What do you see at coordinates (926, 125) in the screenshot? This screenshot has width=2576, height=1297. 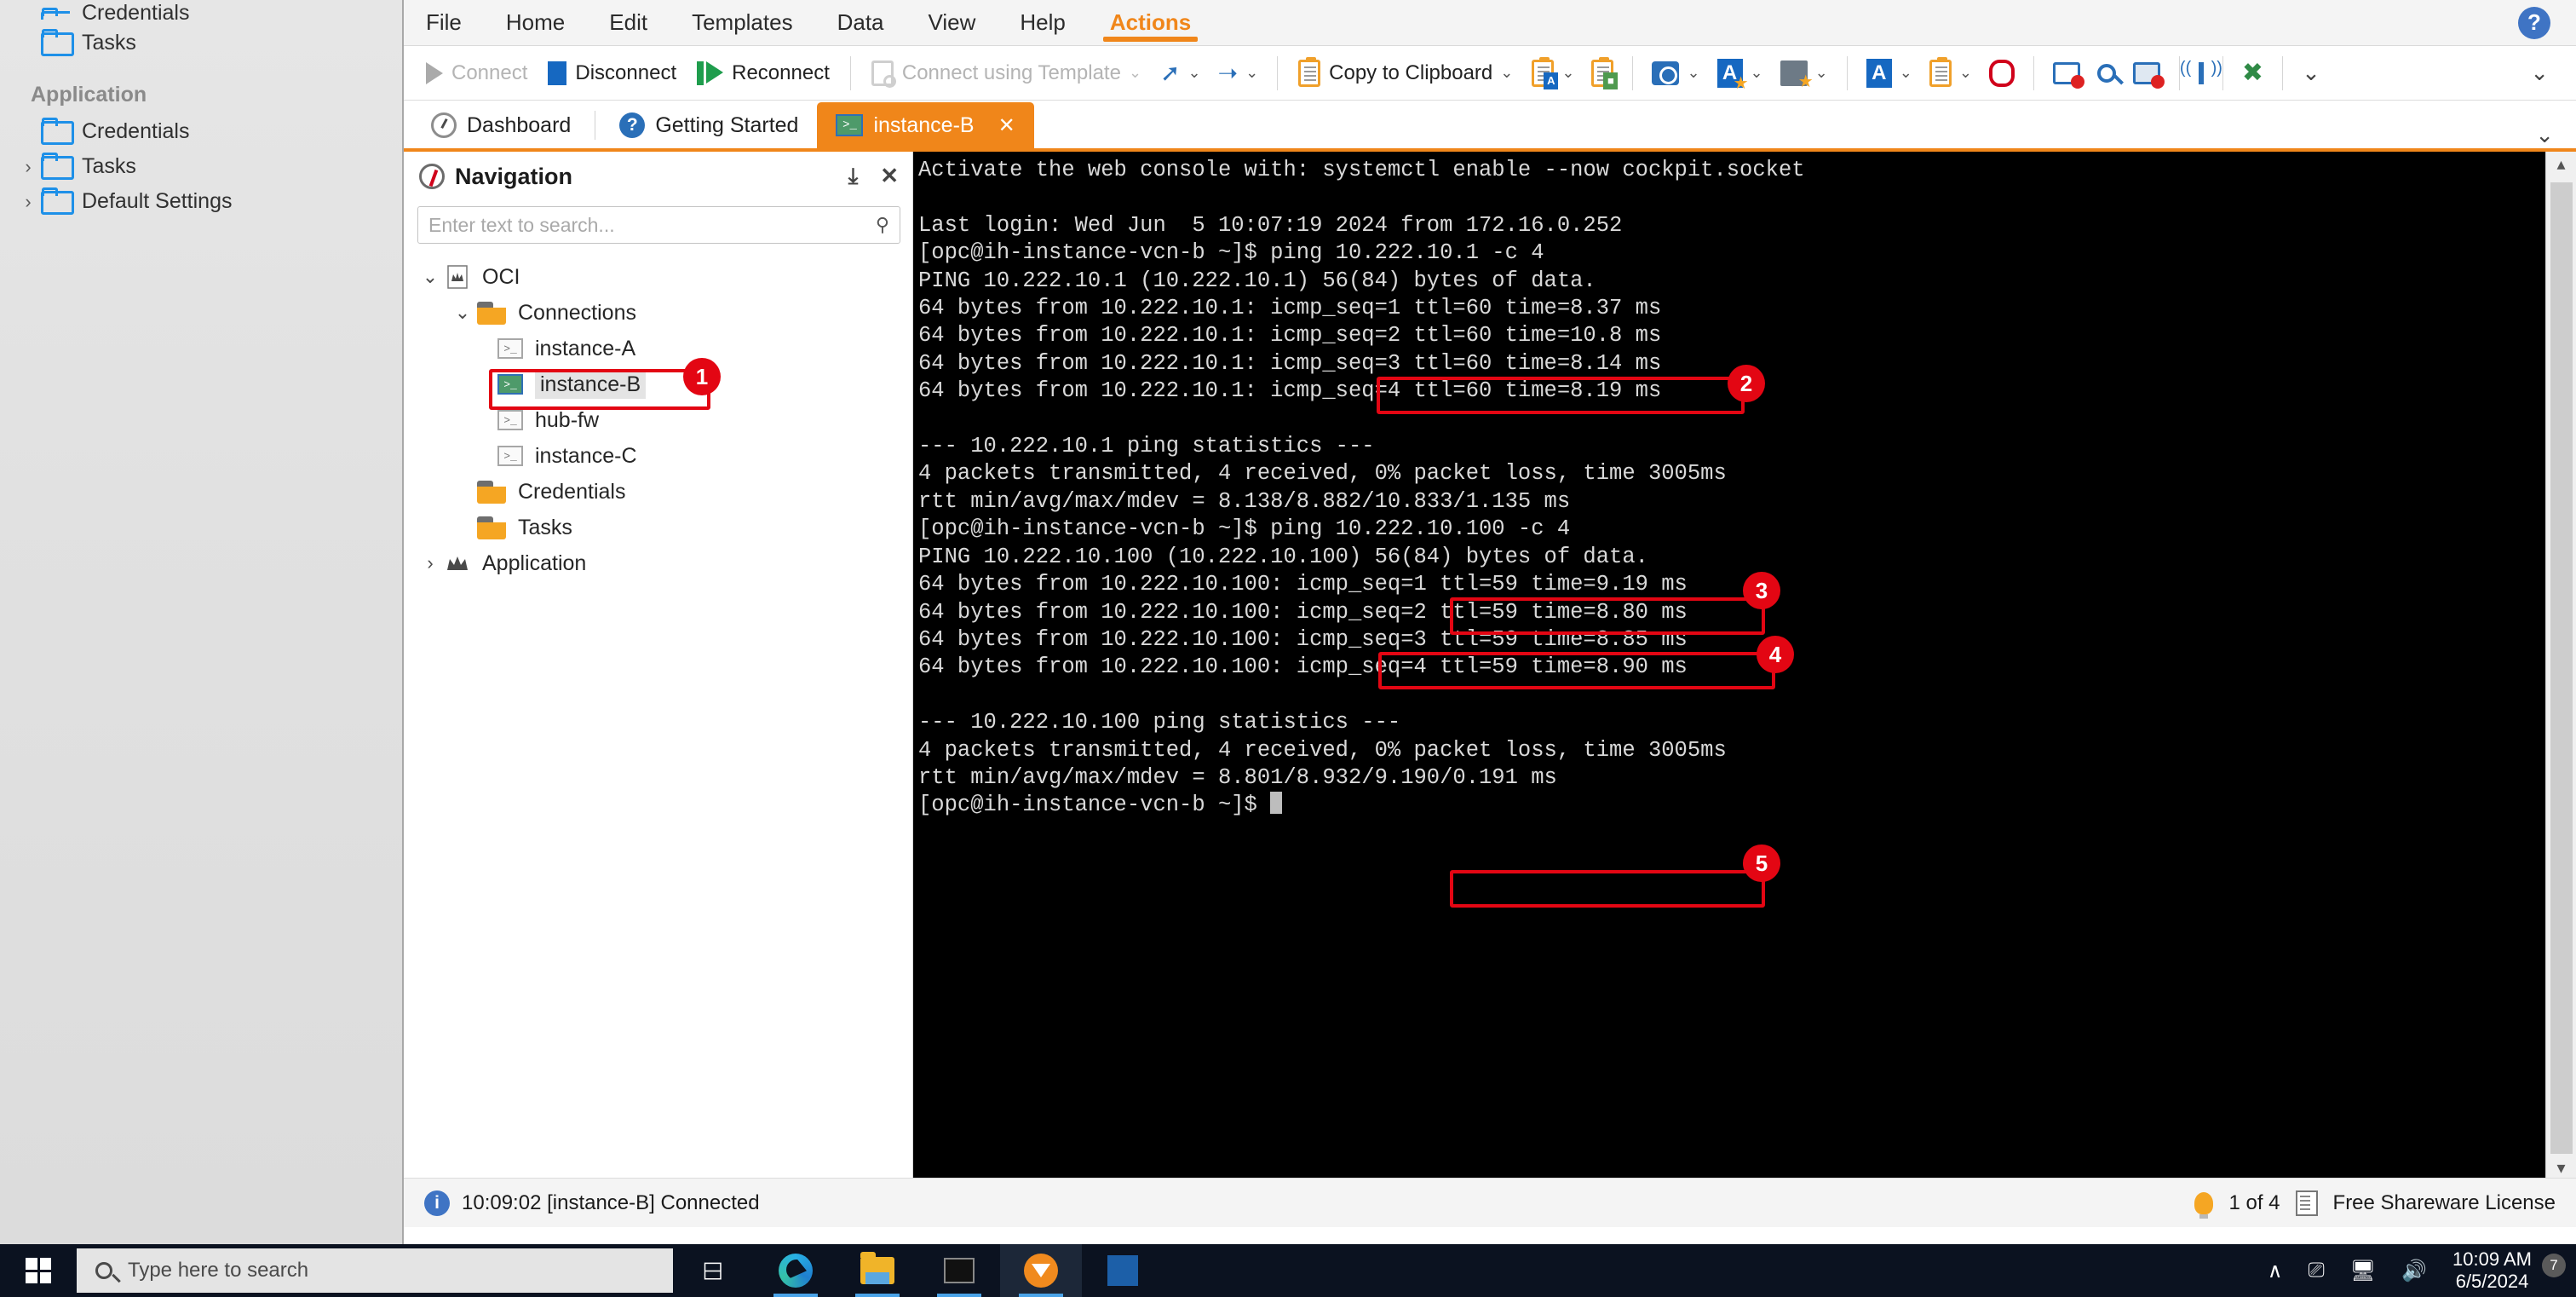 I see `tab-instance-b: >_ instance-B ✕` at bounding box center [926, 125].